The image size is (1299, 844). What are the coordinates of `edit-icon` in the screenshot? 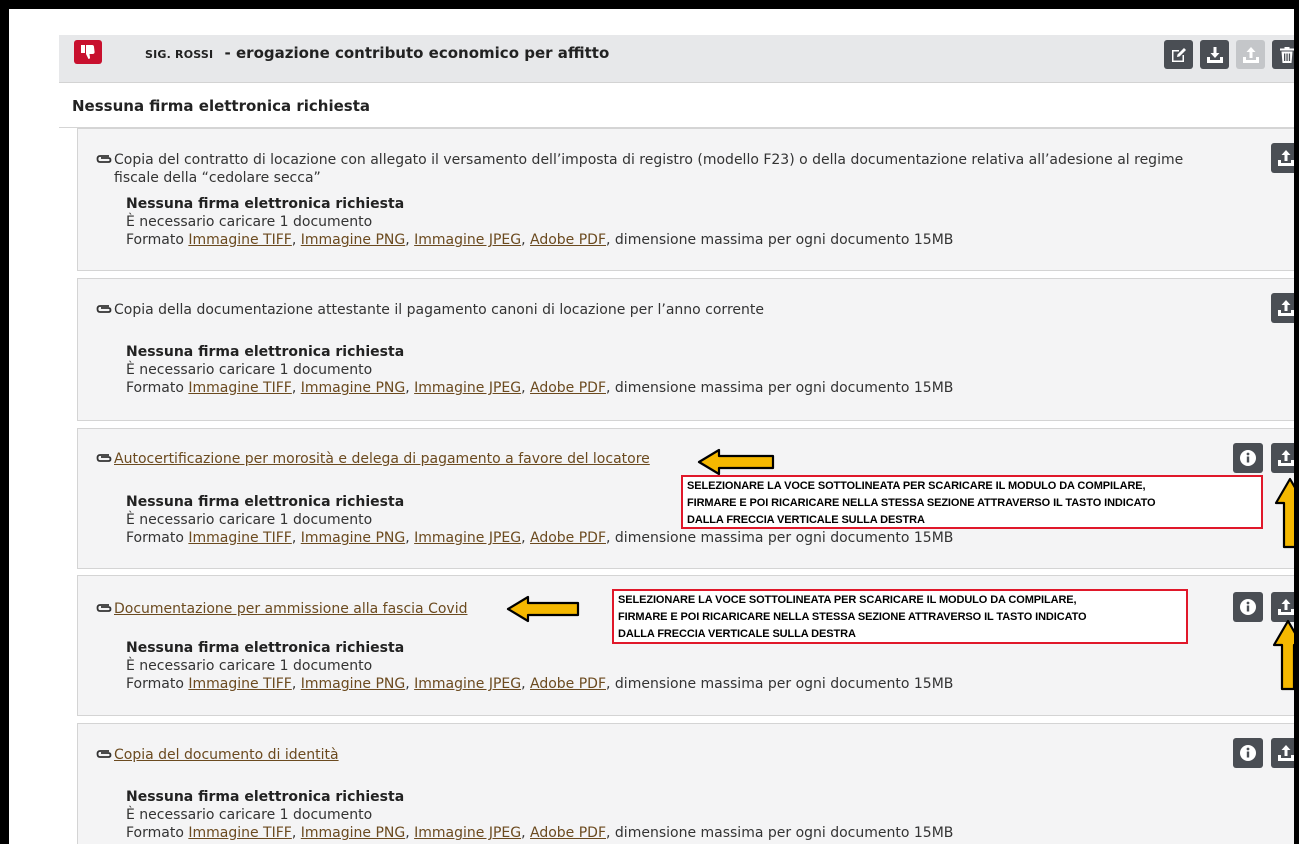 It's located at (1178, 54).